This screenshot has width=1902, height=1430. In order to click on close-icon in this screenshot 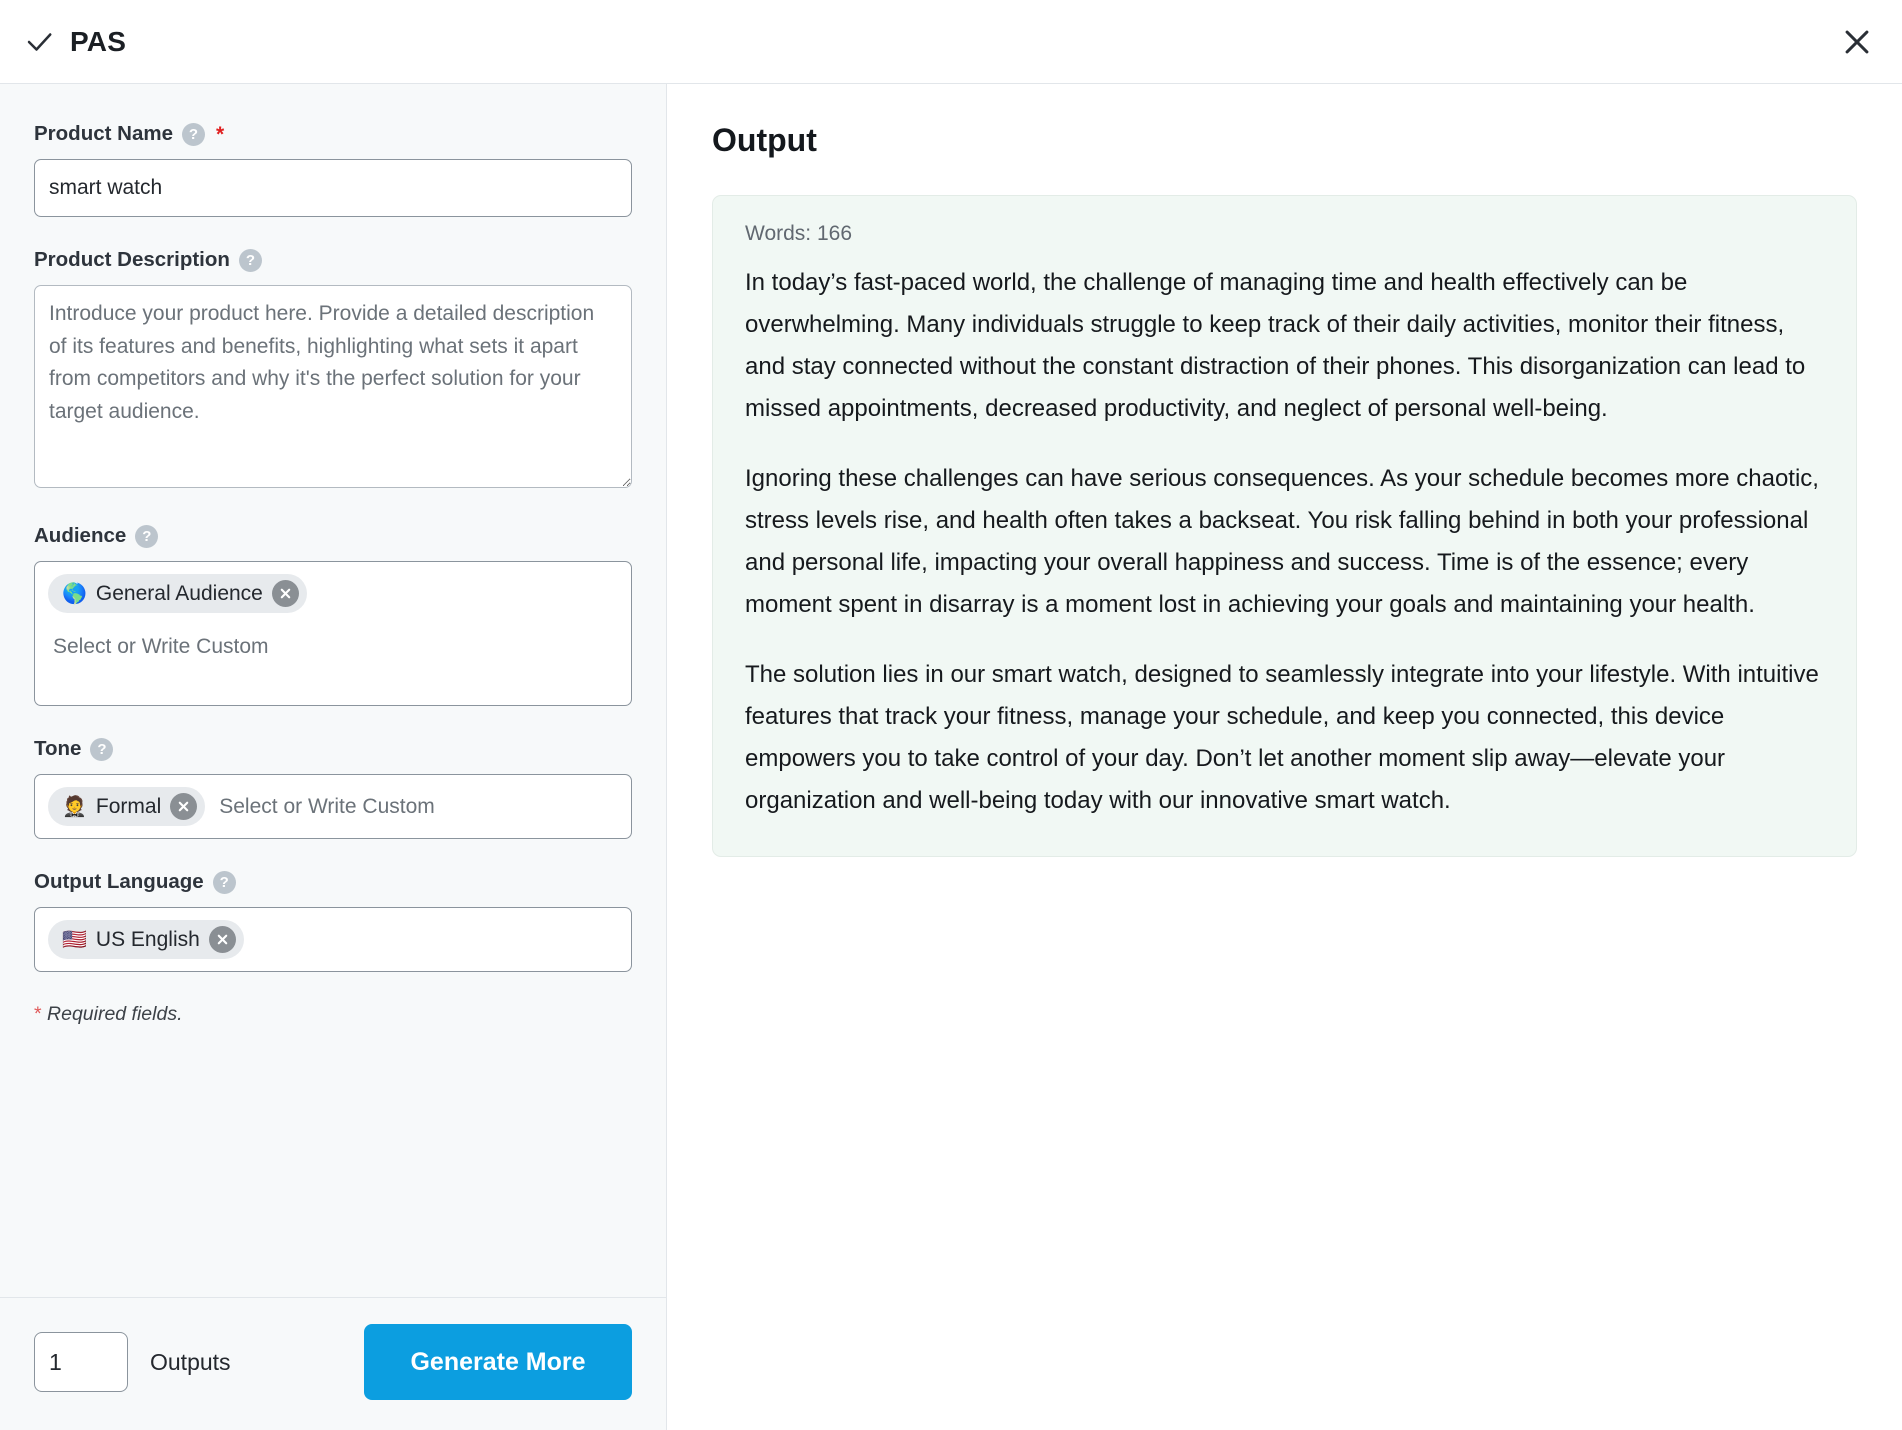, I will do `click(1857, 42)`.